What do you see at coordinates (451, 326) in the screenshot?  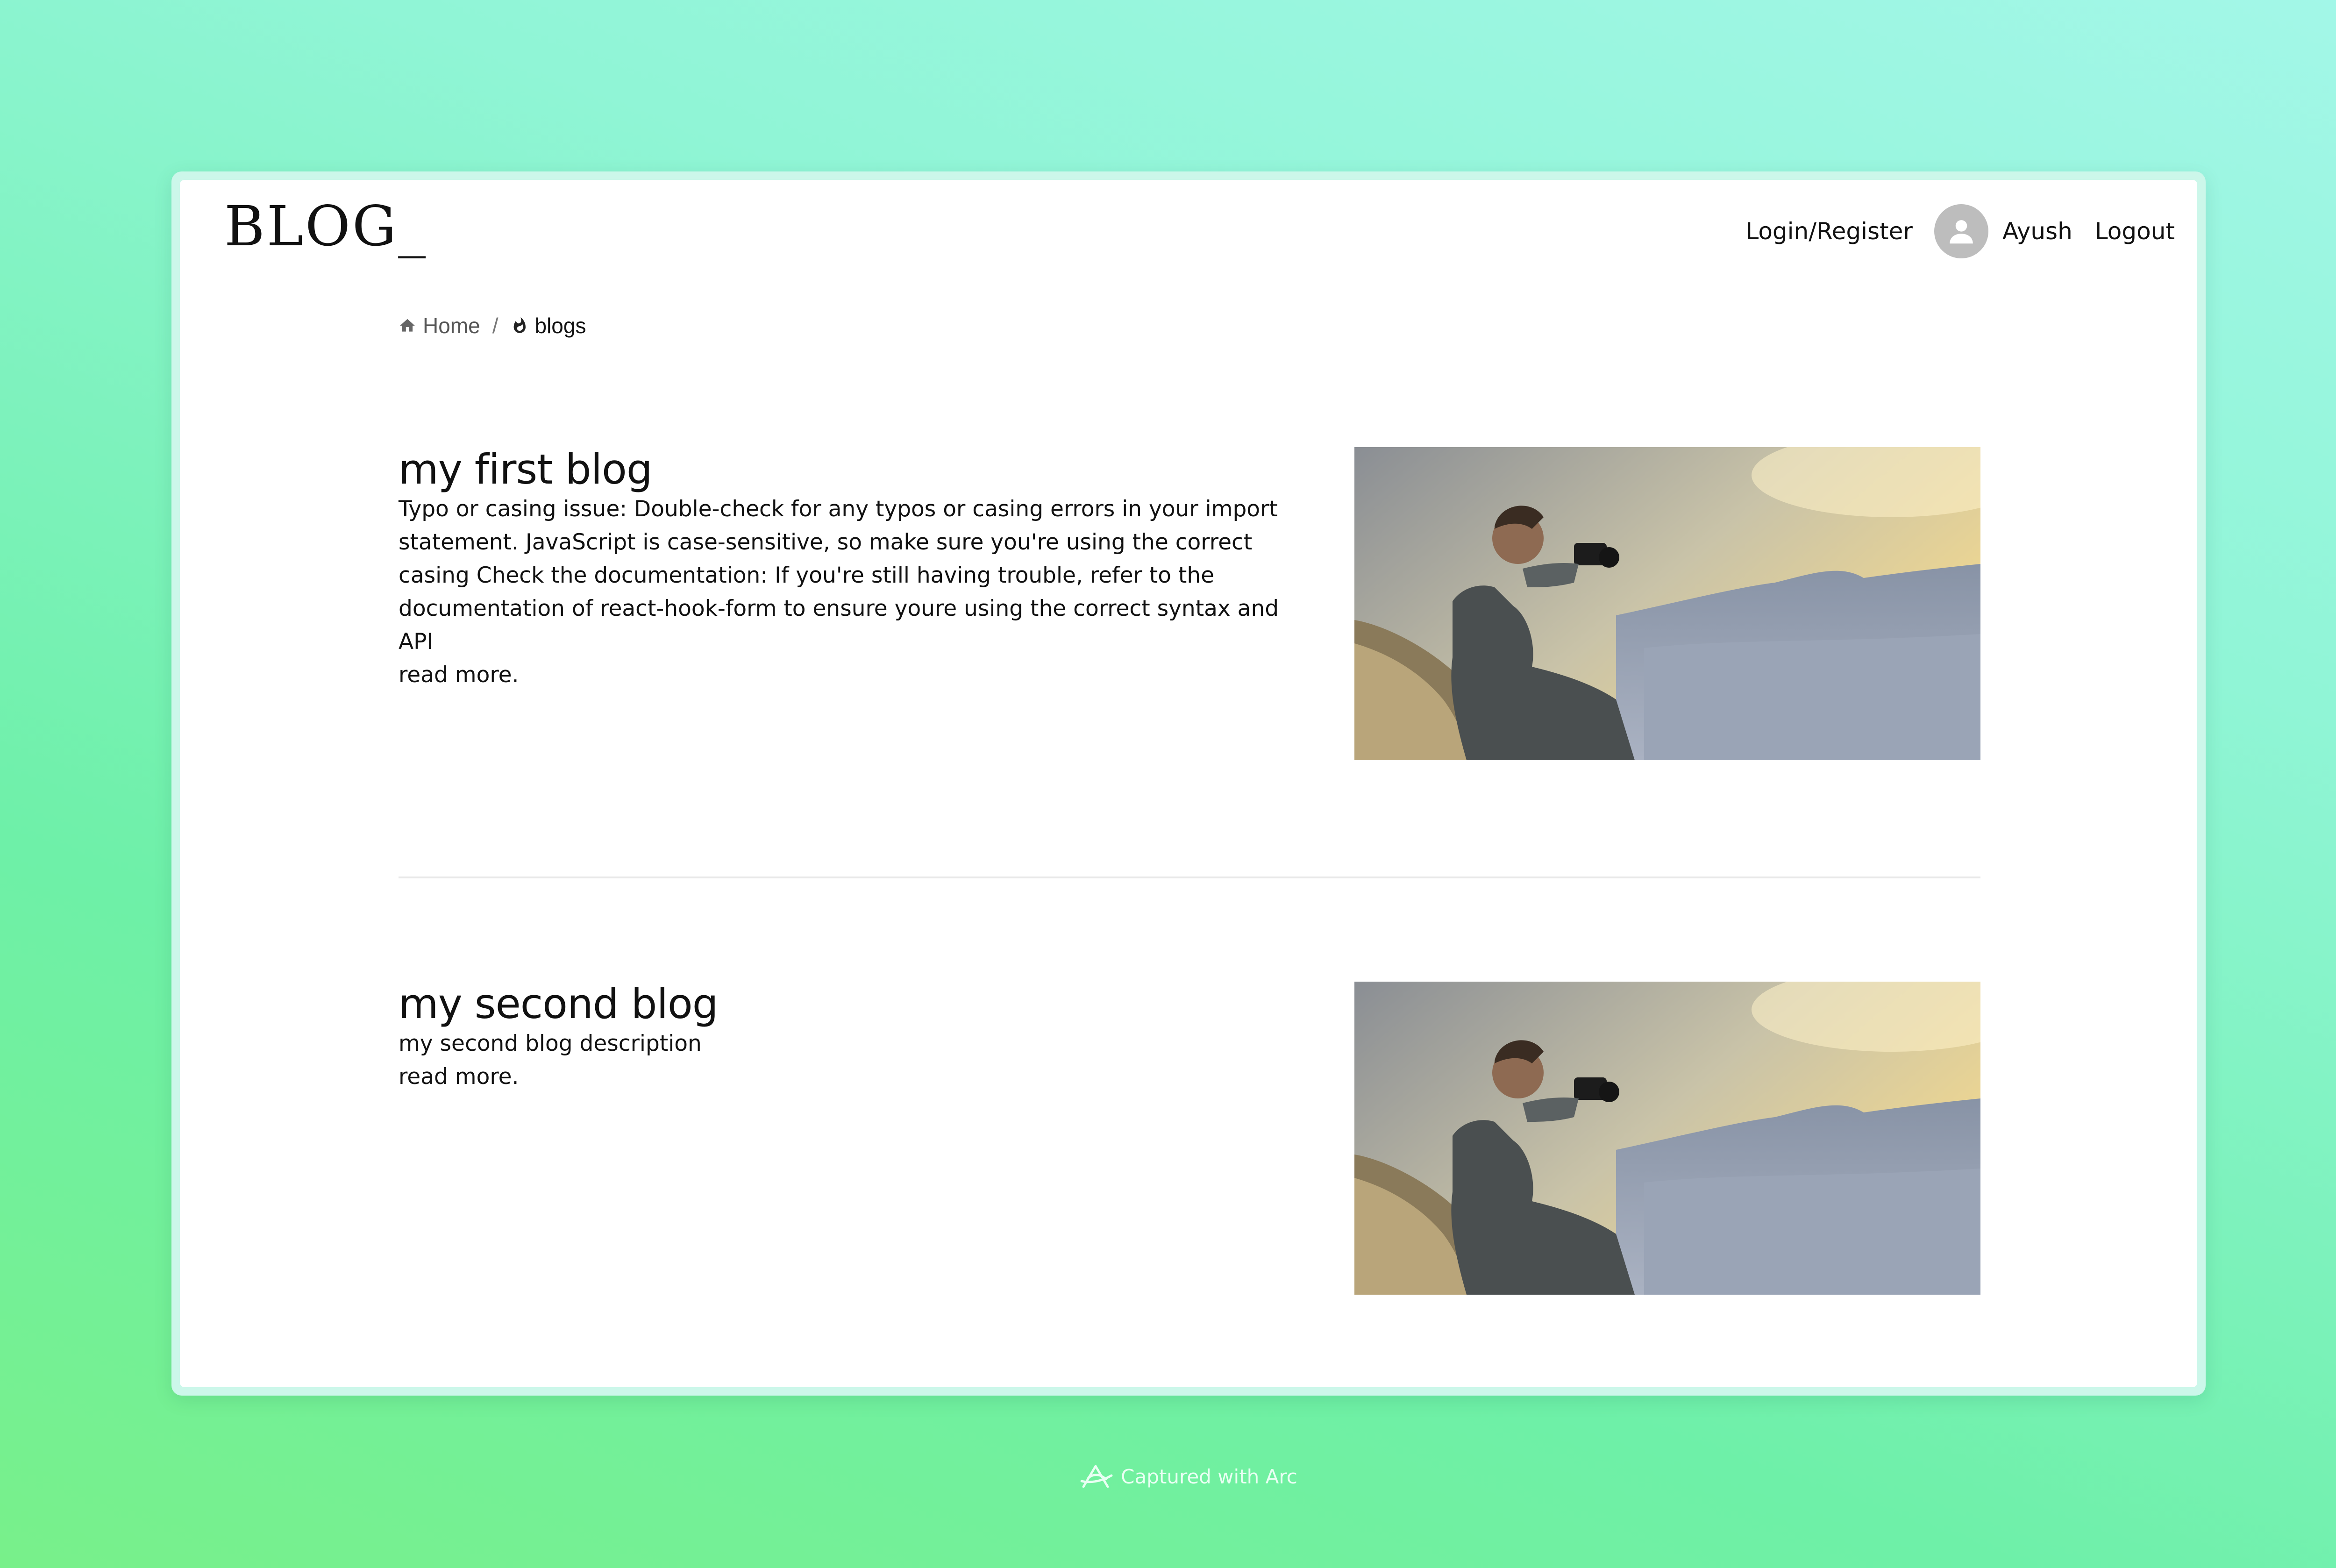 I see `breadcrumb-home-label: Home` at bounding box center [451, 326].